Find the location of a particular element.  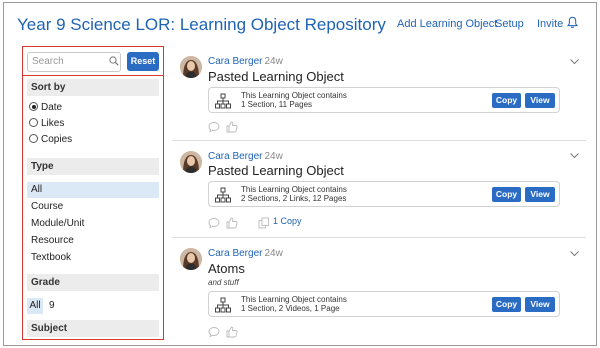

search-icon is located at coordinates (114, 61).